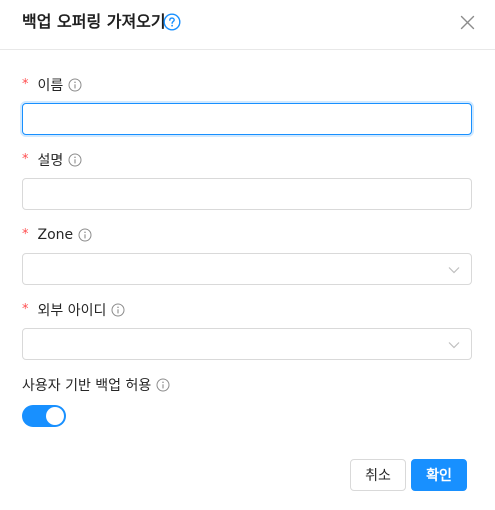 This screenshot has height=510, width=495. I want to click on zone-select, so click(247, 269).